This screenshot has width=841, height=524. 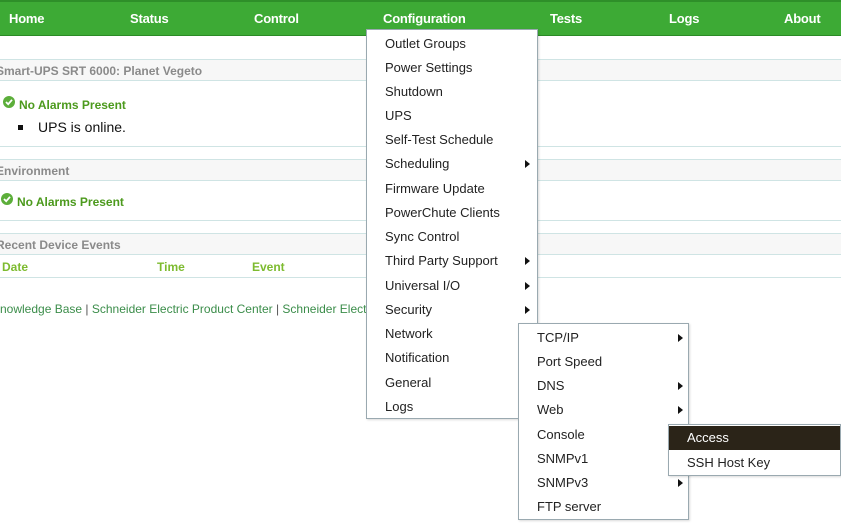 I want to click on menu-item-shutdown: Shutdown, so click(x=452, y=92).